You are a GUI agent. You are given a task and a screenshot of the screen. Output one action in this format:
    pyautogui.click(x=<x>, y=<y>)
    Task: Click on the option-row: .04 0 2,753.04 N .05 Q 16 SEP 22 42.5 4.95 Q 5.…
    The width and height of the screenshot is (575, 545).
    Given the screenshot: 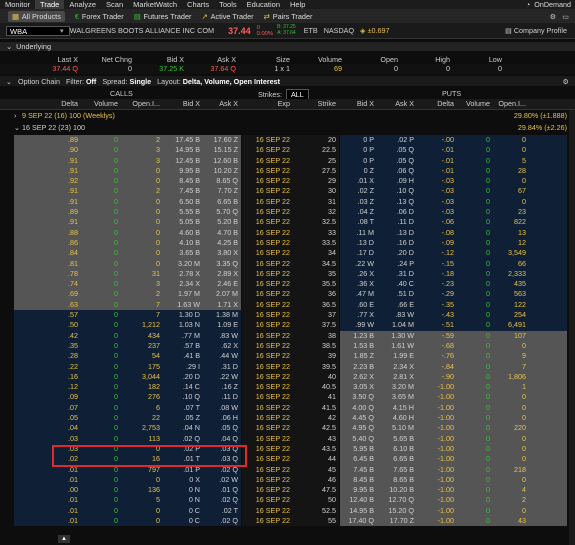 What is the action you would take?
    pyautogui.click(x=287, y=428)
    